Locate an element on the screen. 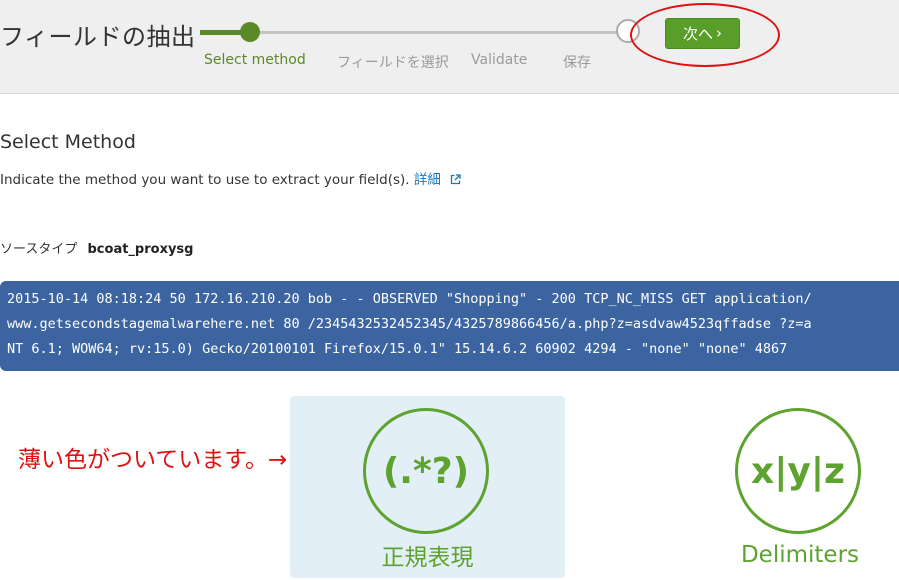 This screenshot has width=899, height=580. page-title: フィールドの抽出 is located at coordinates (98, 37).